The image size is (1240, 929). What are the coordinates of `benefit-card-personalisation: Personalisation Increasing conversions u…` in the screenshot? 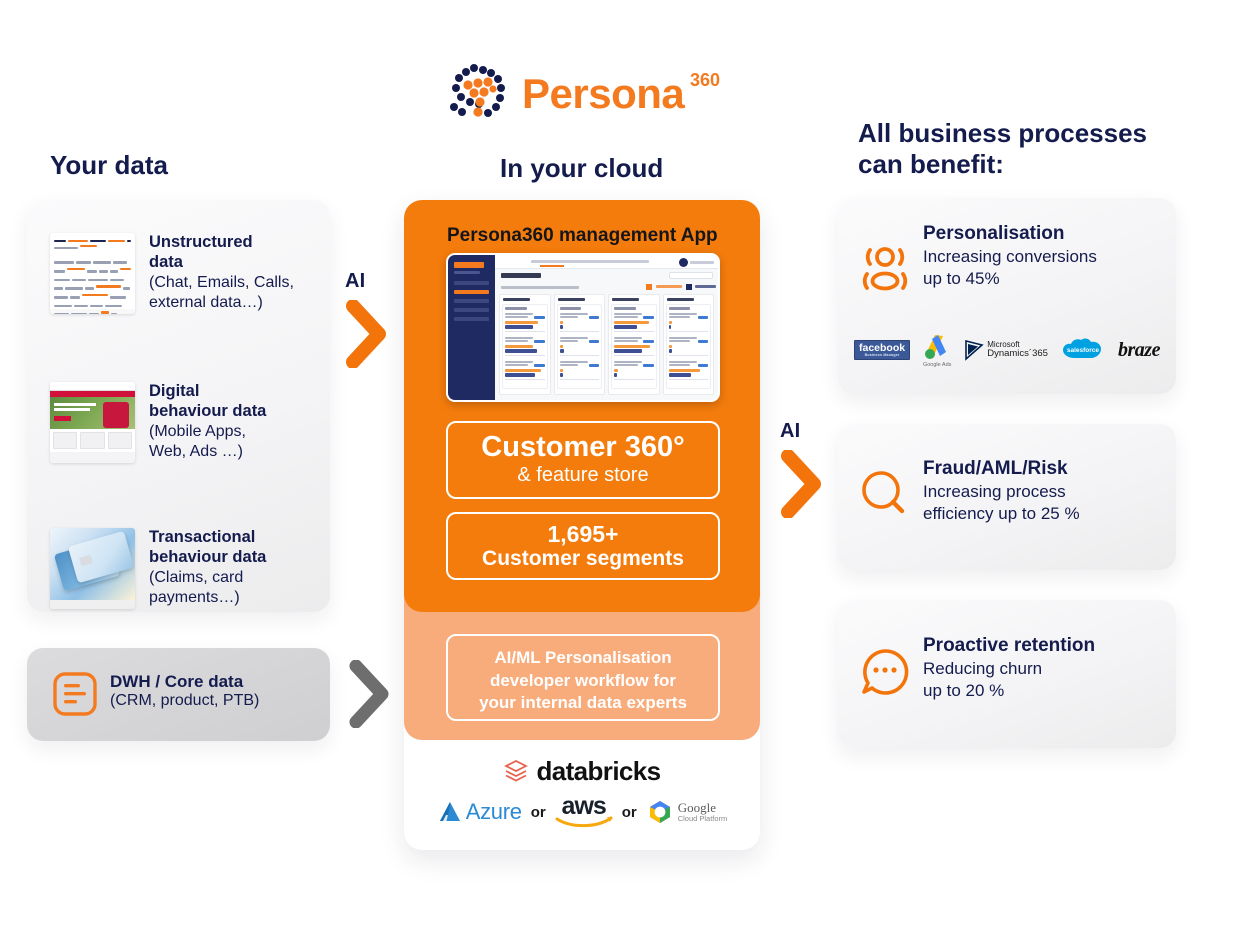 It's located at (1007, 296).